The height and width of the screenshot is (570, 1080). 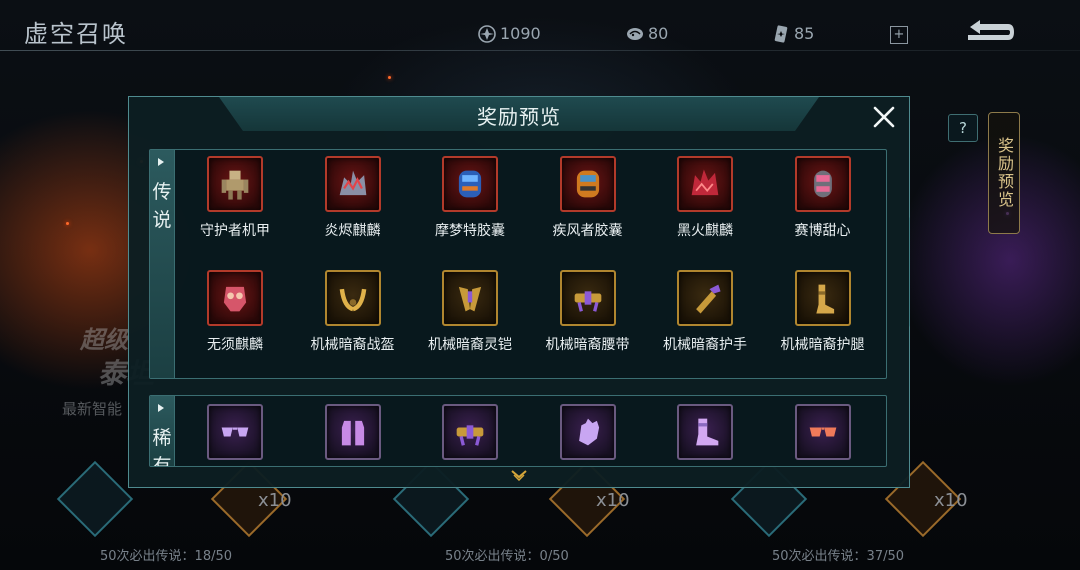 I want to click on summon-ticket-icon, so click(x=781, y=33).